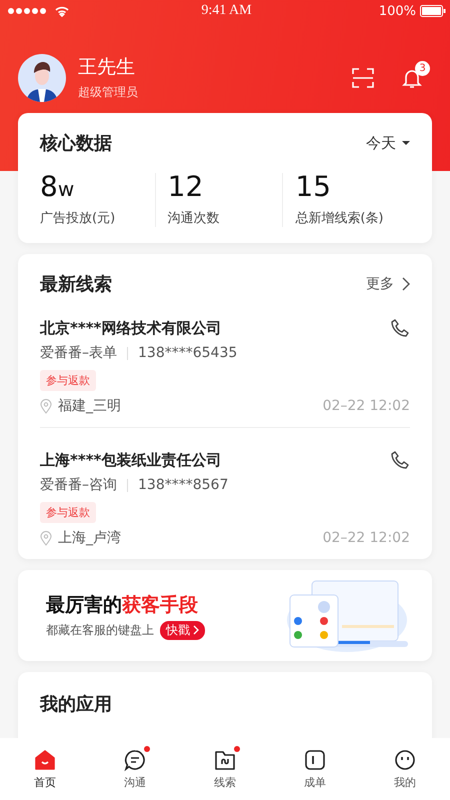 This screenshot has width=450, height=800. I want to click on location: 福建_三明, so click(89, 406).